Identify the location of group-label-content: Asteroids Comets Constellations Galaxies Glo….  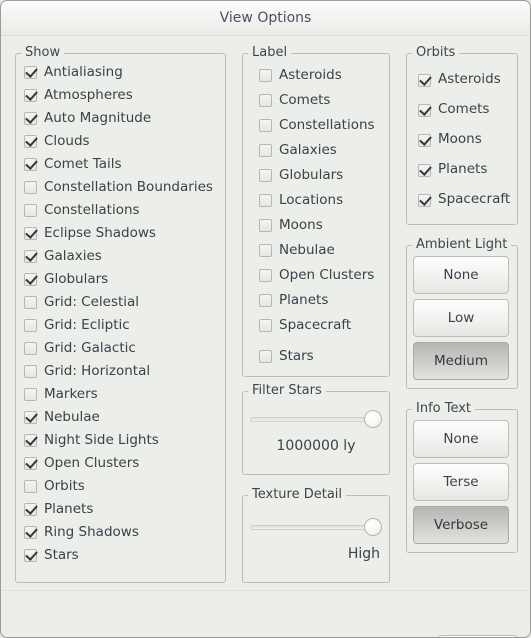
(316, 215).